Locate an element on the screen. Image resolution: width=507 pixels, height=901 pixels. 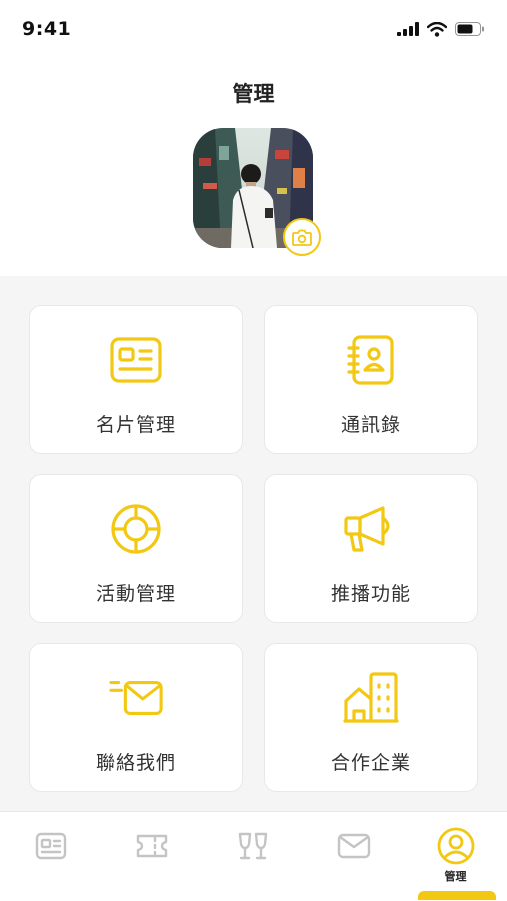
tab-manage-label: 管理 is located at coordinates (455, 876).